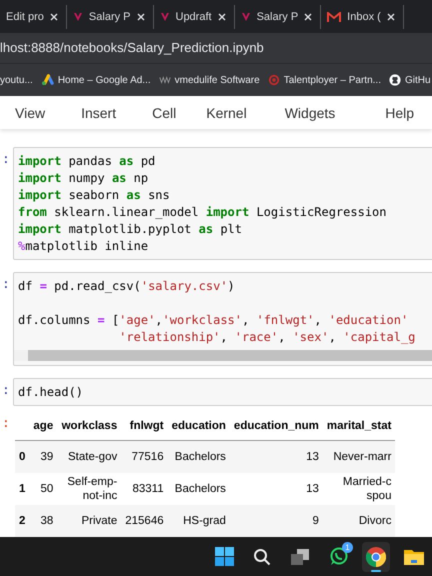 This screenshot has width=432, height=576. I want to click on code-line: from sklearn.linear_model import LogisticRegression, so click(203, 212).